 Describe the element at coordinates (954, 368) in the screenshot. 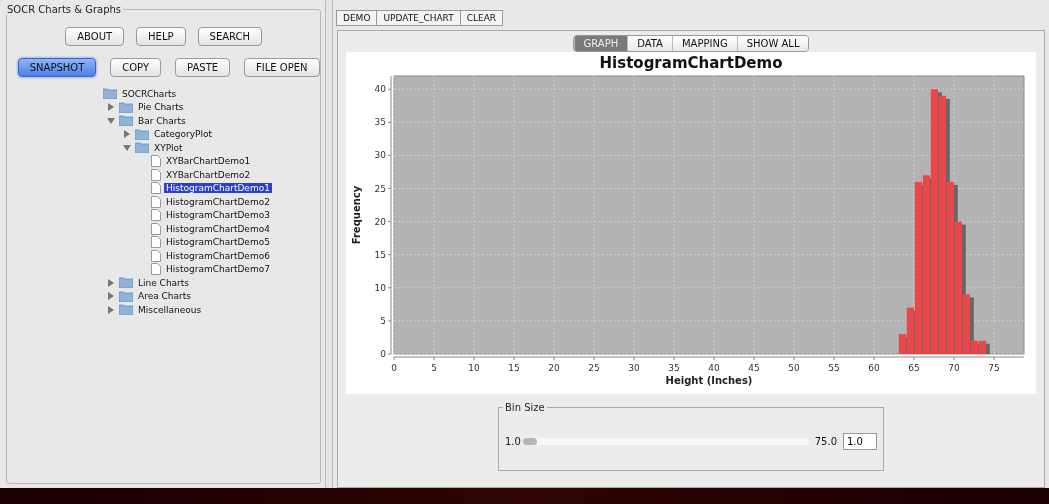

I see `x-tick-label: 70` at that location.